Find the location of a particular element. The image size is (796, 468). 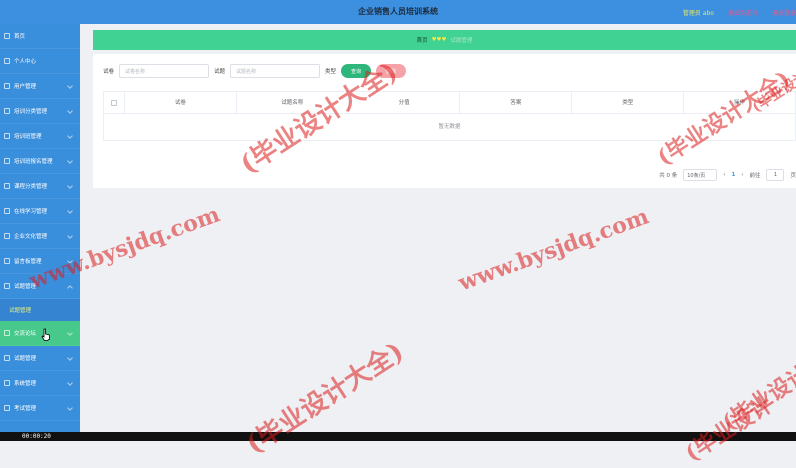

sidebar-item-label: 留言板管理 is located at coordinates (28, 262).